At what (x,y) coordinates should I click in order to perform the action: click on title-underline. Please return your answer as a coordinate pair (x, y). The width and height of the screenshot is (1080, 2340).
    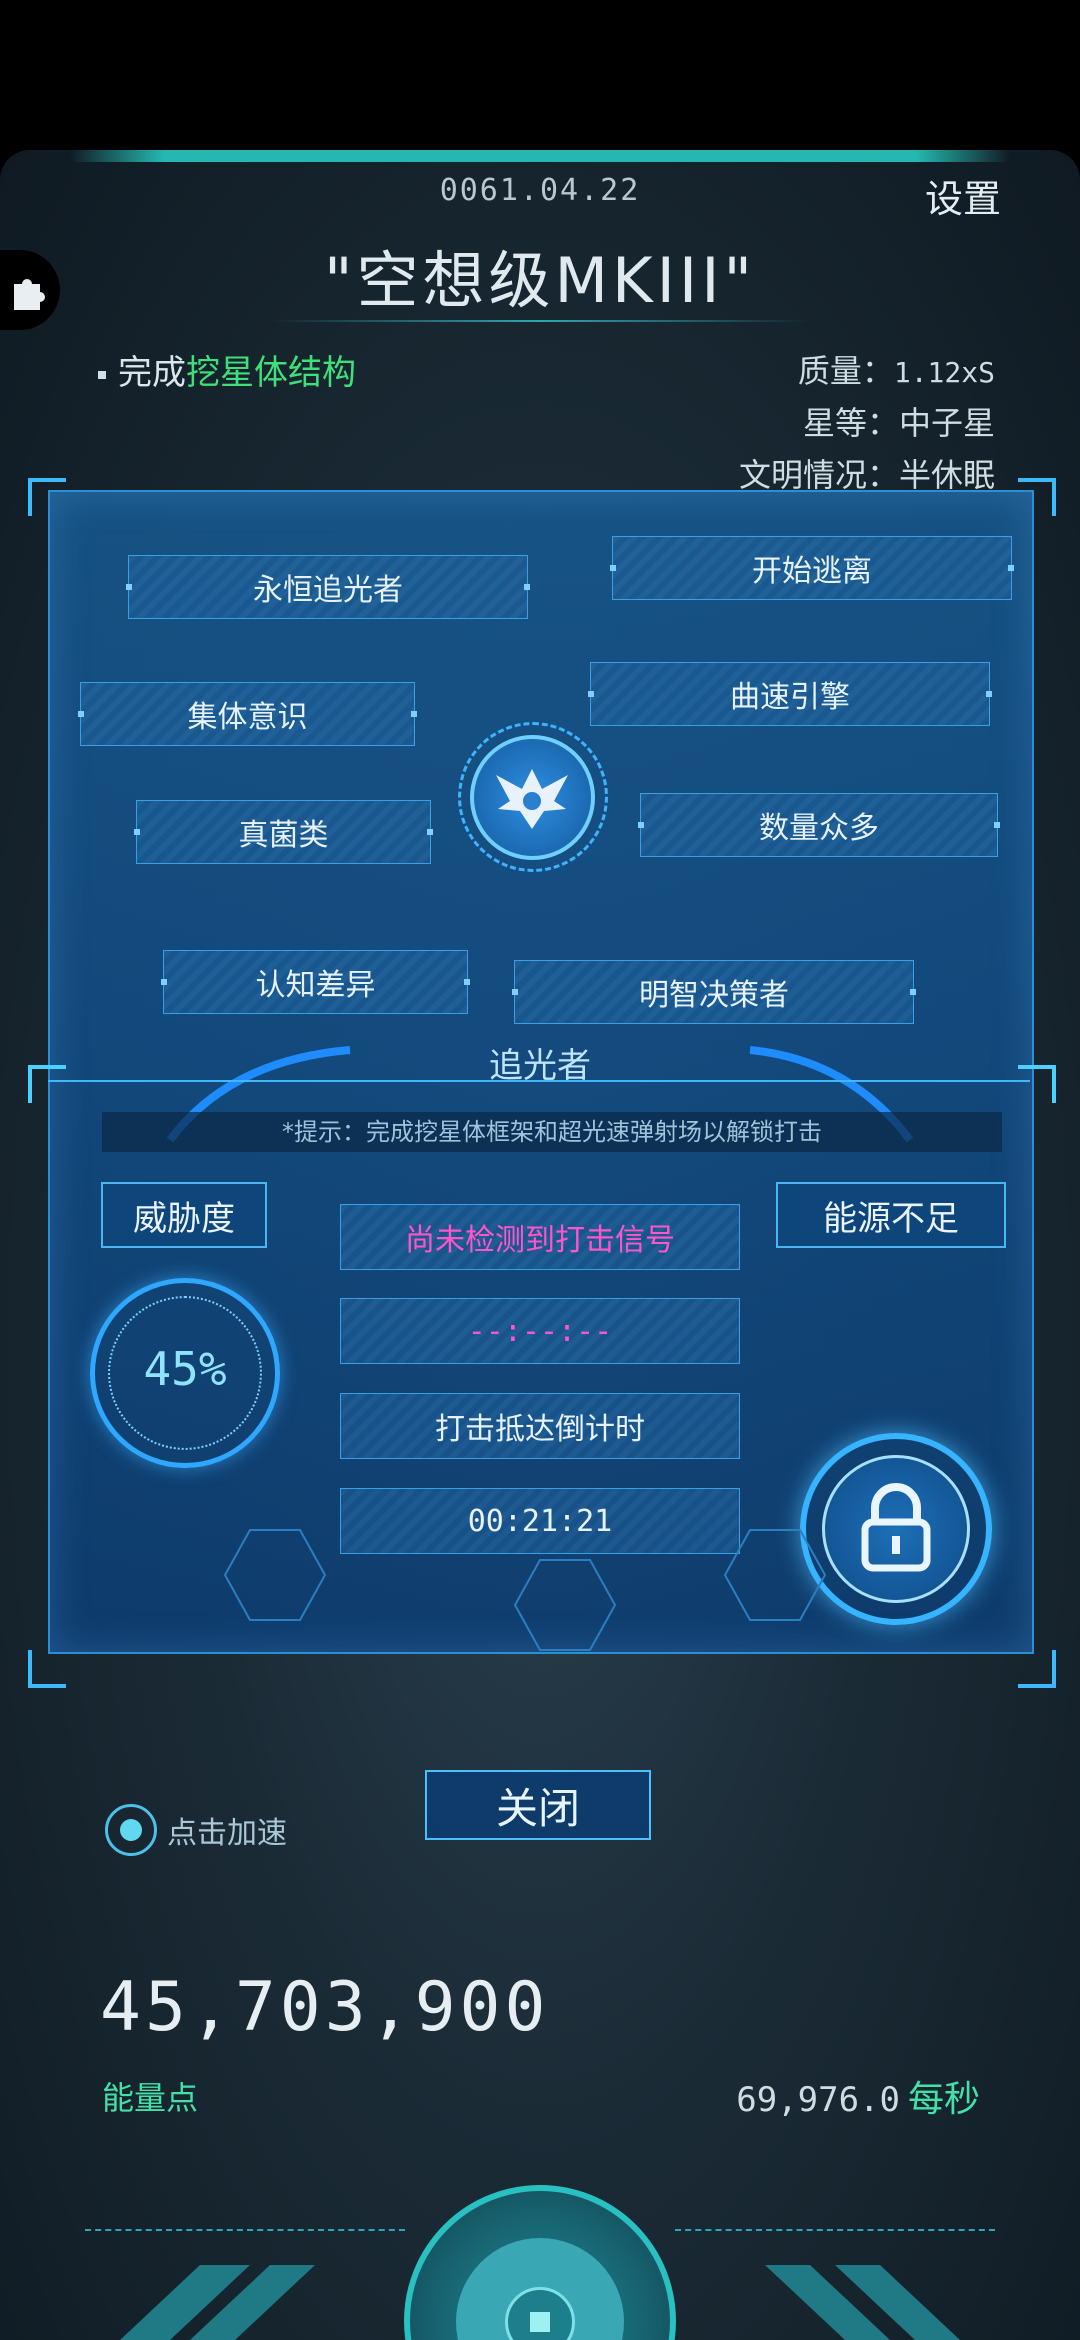
    Looking at the image, I should click on (540, 321).